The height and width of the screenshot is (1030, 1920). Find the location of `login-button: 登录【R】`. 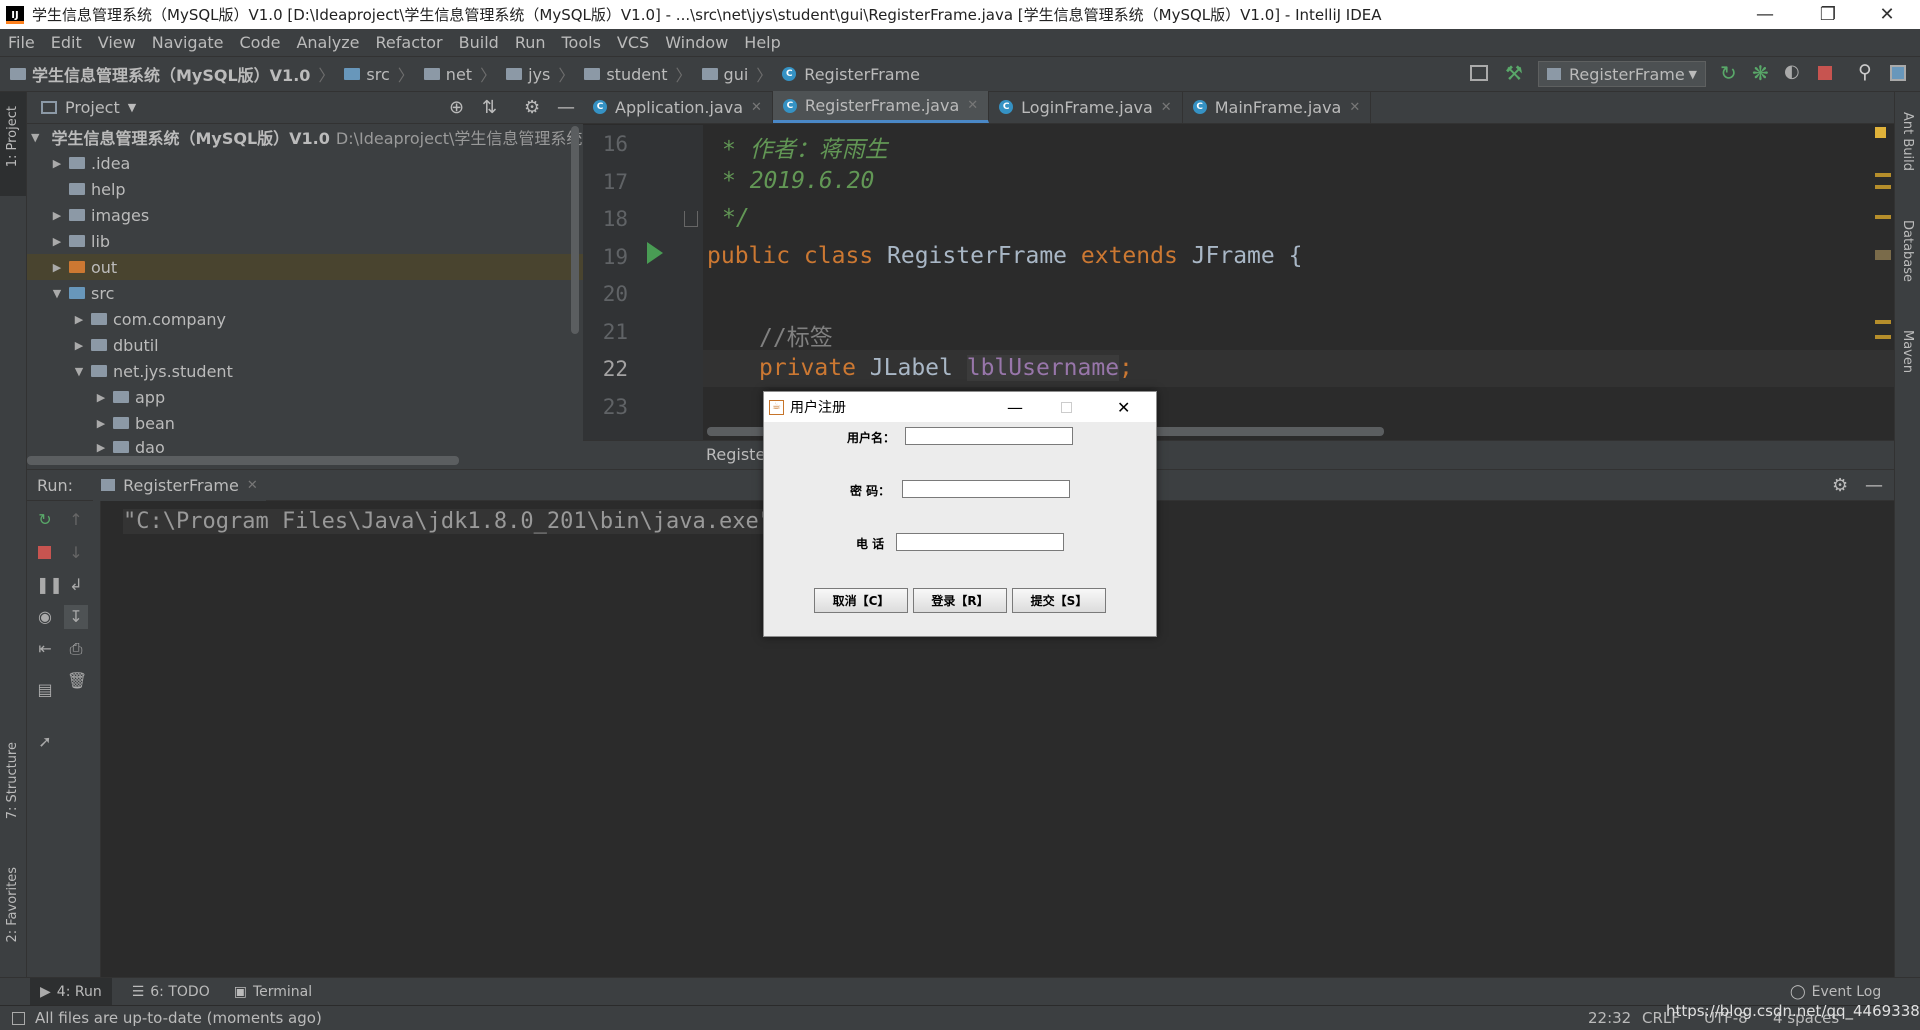

login-button: 登录【R】 is located at coordinates (960, 600).